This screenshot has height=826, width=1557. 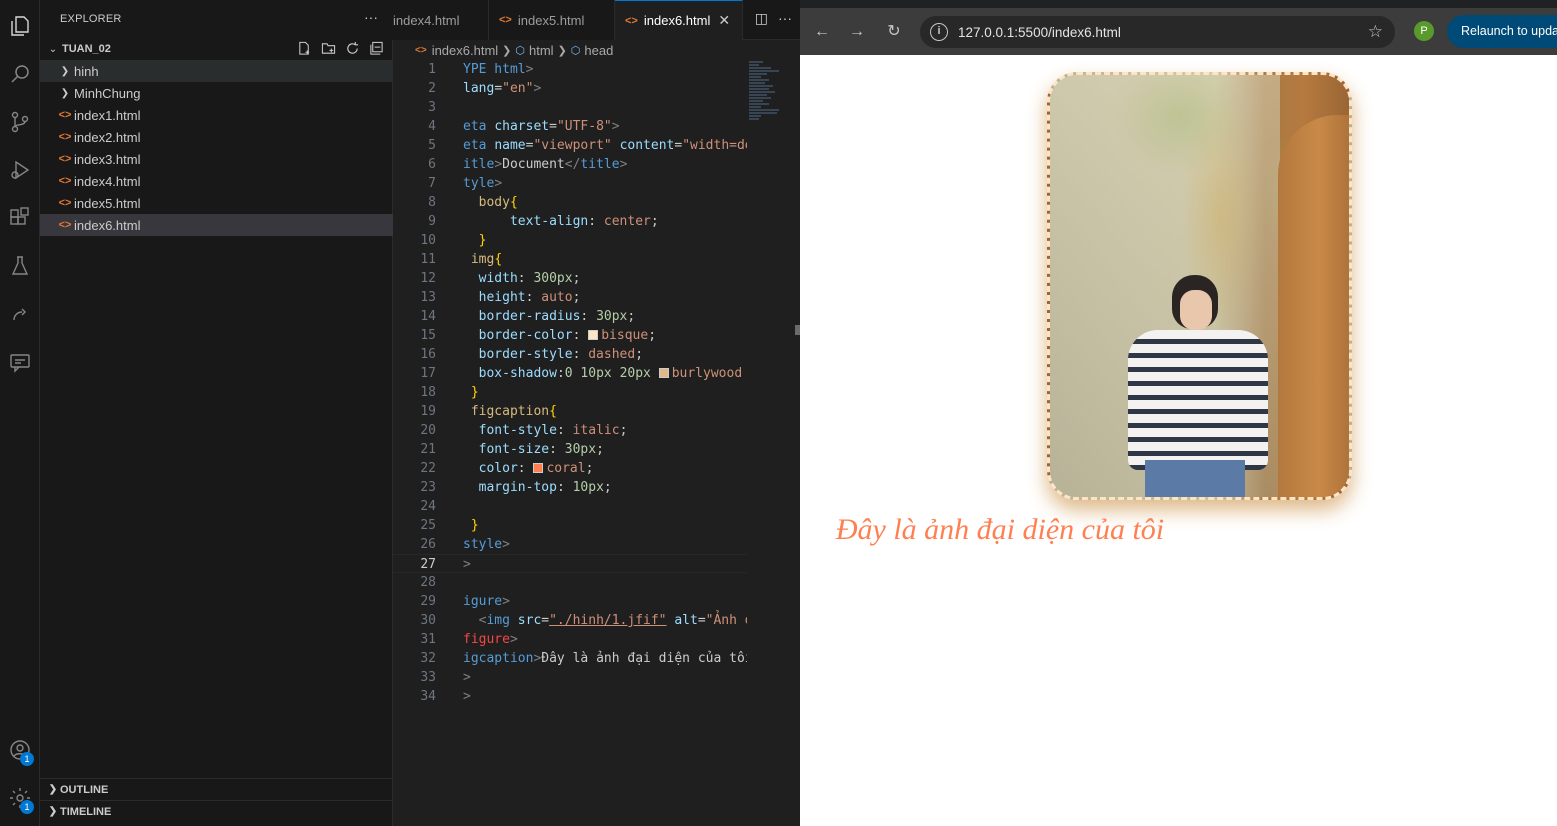 What do you see at coordinates (1000, 529) in the screenshot?
I see `figure-caption: Đây là ảnh đại diện của tôi` at bounding box center [1000, 529].